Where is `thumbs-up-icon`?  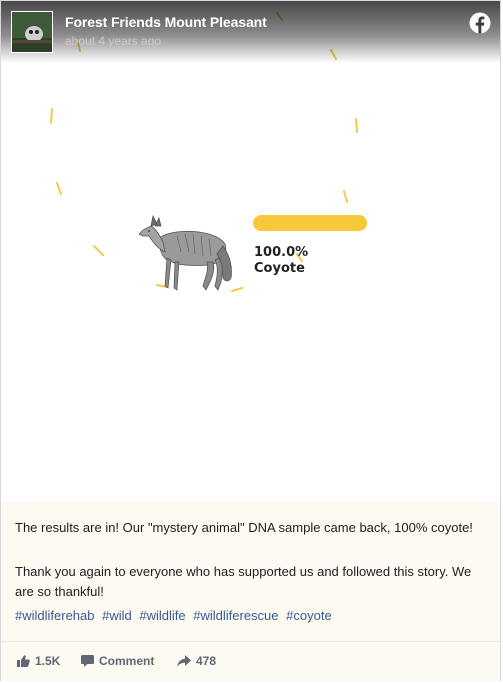
thumbs-up-icon is located at coordinates (23, 661).